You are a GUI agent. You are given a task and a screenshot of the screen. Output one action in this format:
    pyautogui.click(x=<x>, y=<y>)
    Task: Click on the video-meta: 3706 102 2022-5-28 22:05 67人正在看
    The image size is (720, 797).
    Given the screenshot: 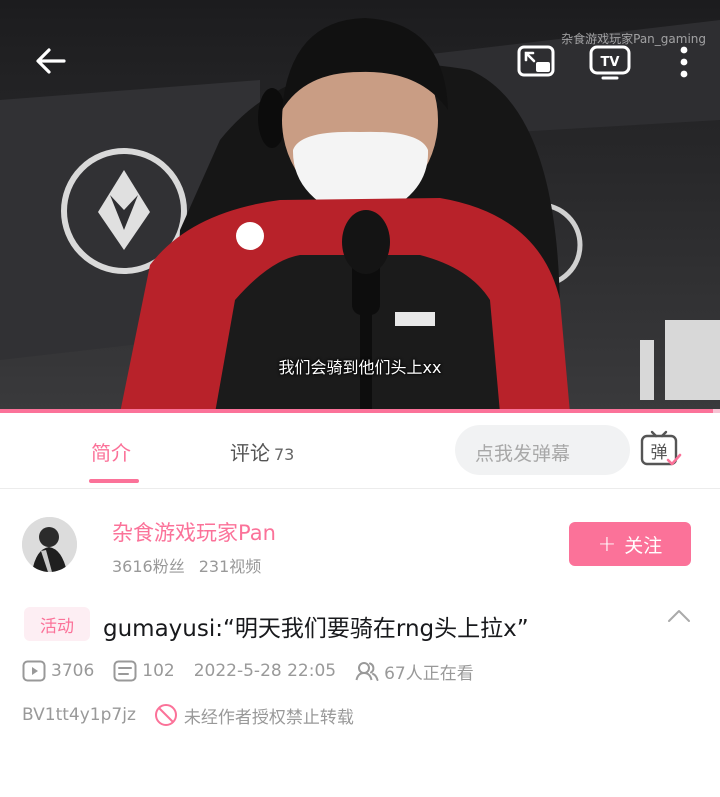 What is the action you would take?
    pyautogui.click(x=257, y=671)
    